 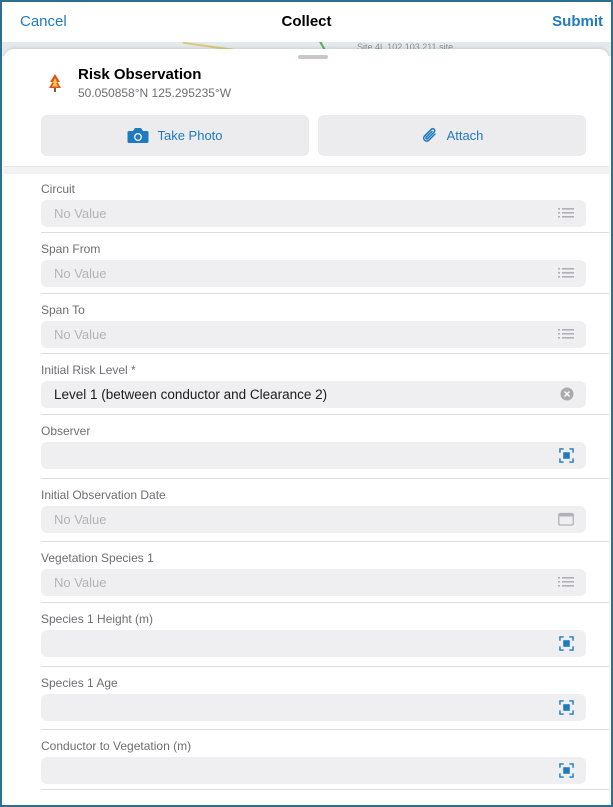 I want to click on attach-label: Attach, so click(x=465, y=135).